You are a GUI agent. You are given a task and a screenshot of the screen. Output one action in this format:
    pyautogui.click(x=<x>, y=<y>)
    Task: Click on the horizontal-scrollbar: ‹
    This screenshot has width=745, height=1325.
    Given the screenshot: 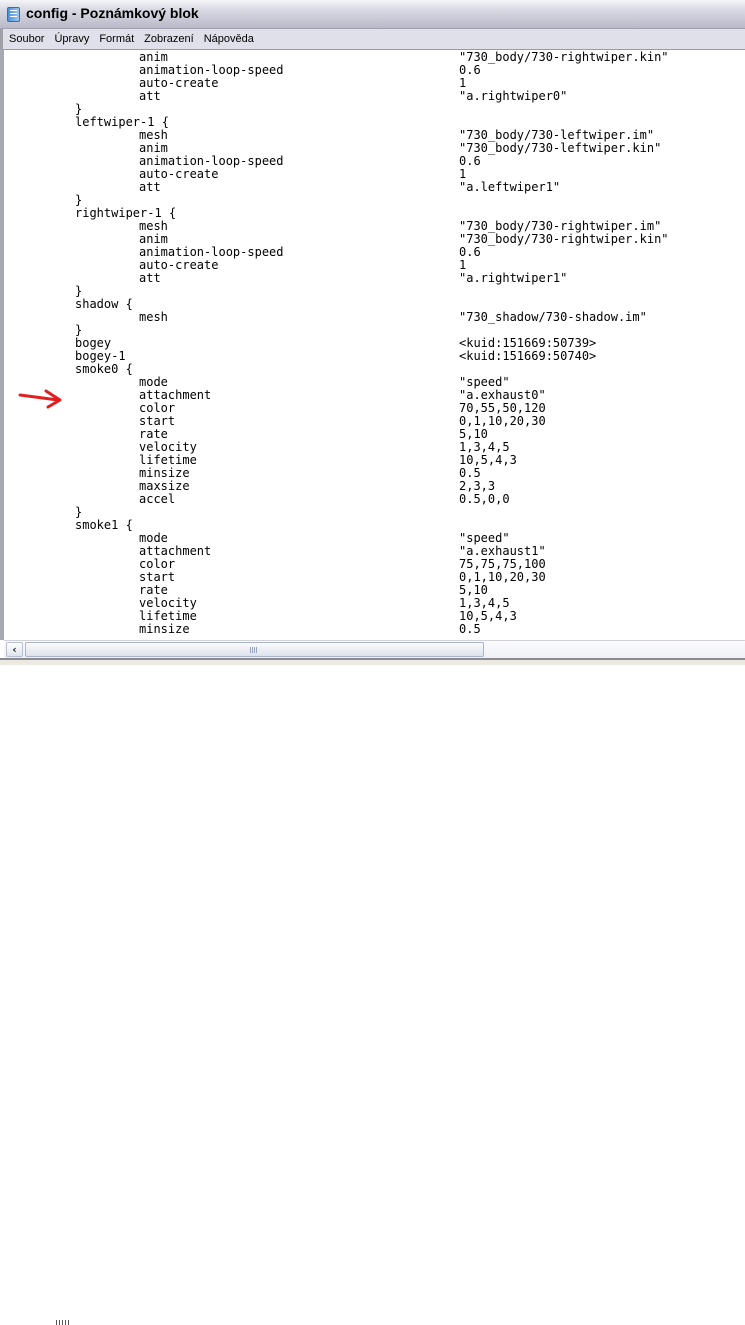 What is the action you would take?
    pyautogui.click(x=374, y=649)
    